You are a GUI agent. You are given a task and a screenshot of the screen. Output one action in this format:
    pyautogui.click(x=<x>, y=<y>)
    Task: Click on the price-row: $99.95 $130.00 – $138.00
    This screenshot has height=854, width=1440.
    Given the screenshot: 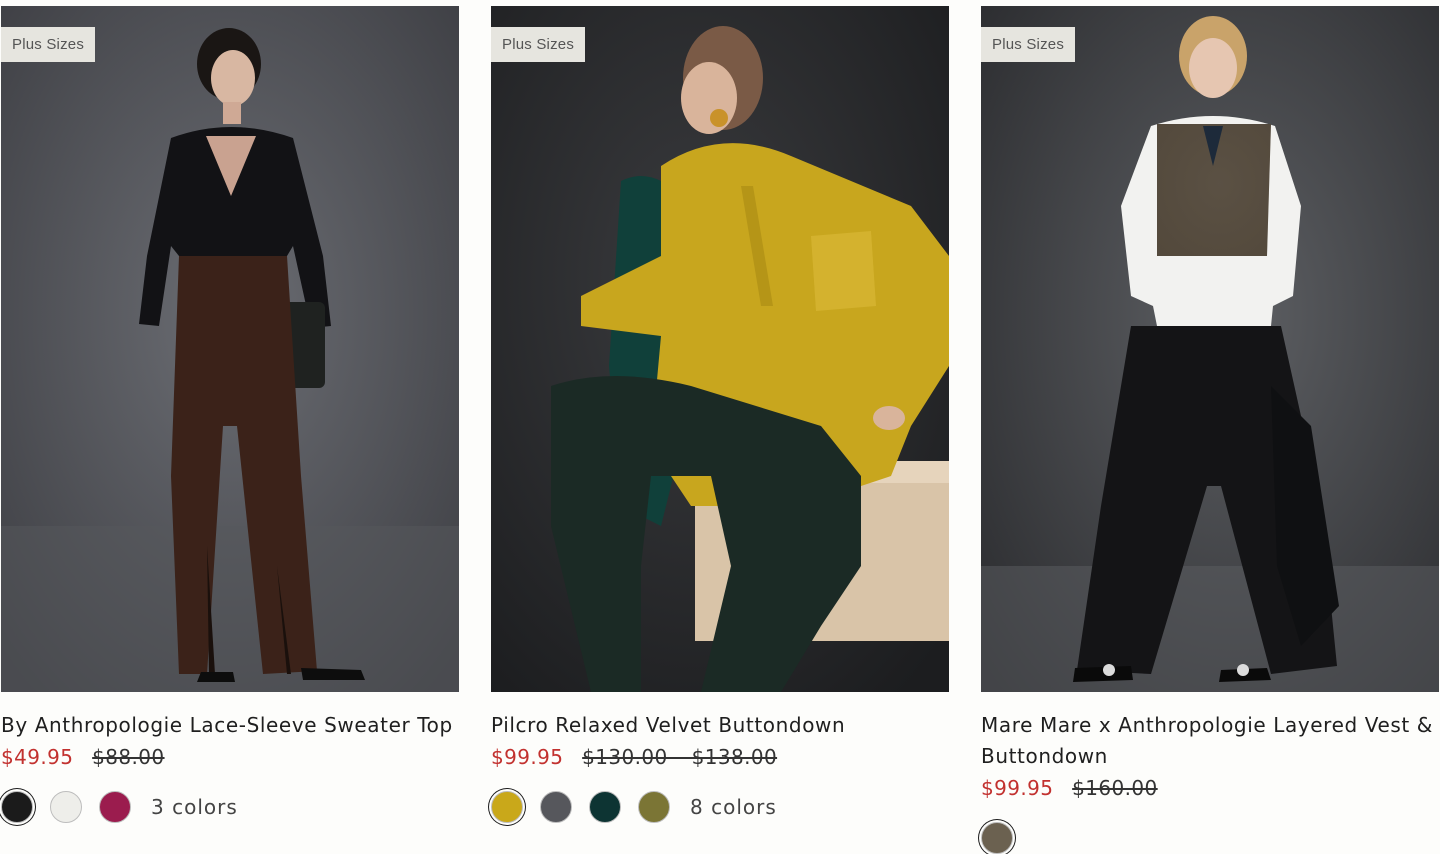 What is the action you would take?
    pyautogui.click(x=720, y=757)
    